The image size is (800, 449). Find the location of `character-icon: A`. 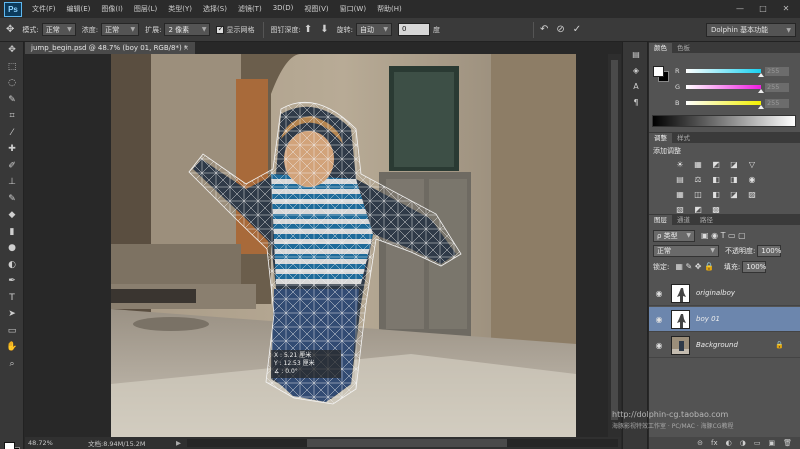

character-icon: A is located at coordinates (636, 86).